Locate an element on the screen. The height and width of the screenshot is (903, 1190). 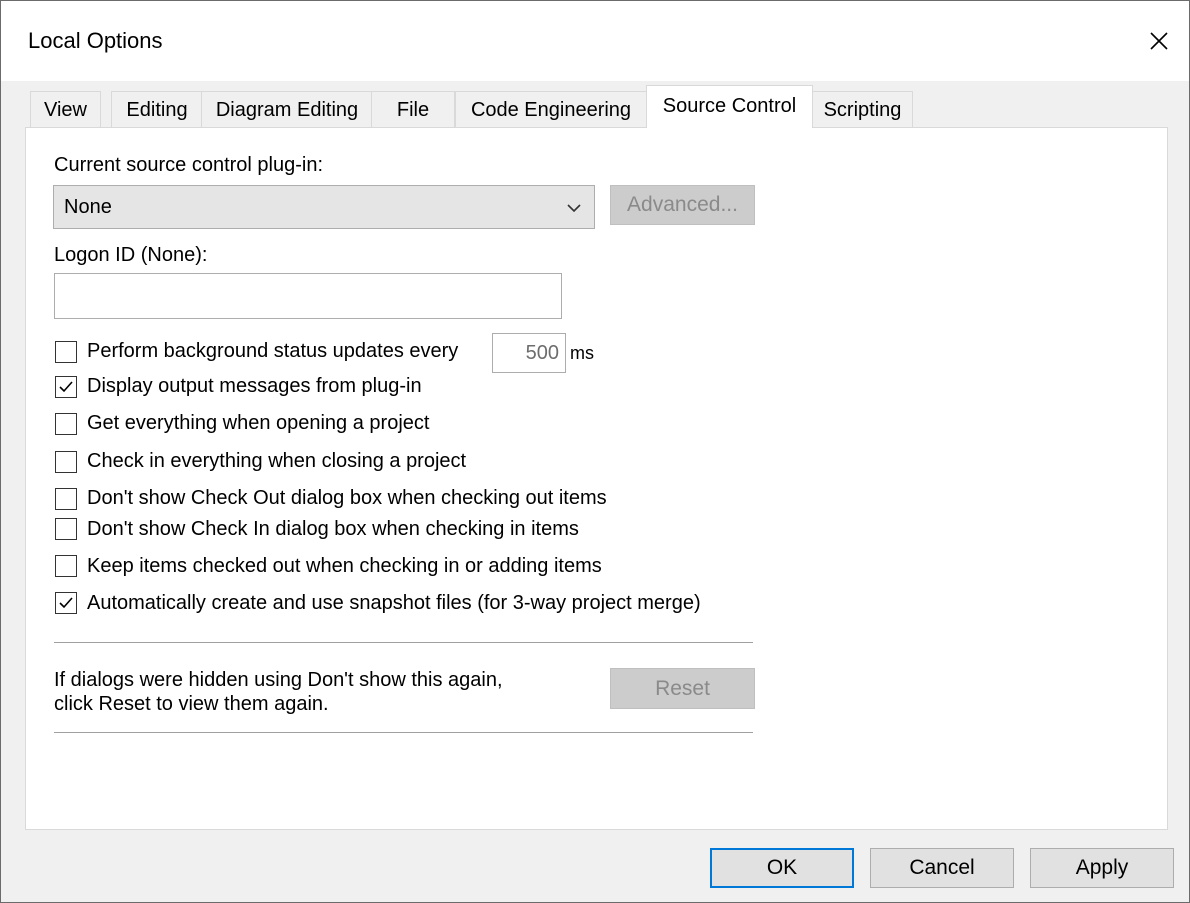
close-icon is located at coordinates (1159, 41).